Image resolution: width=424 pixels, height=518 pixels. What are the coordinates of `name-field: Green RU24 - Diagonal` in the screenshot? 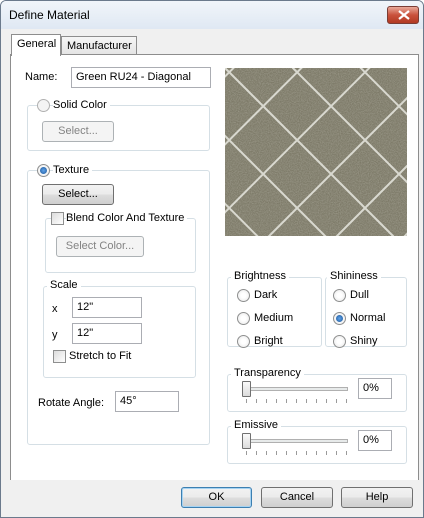 It's located at (141, 77).